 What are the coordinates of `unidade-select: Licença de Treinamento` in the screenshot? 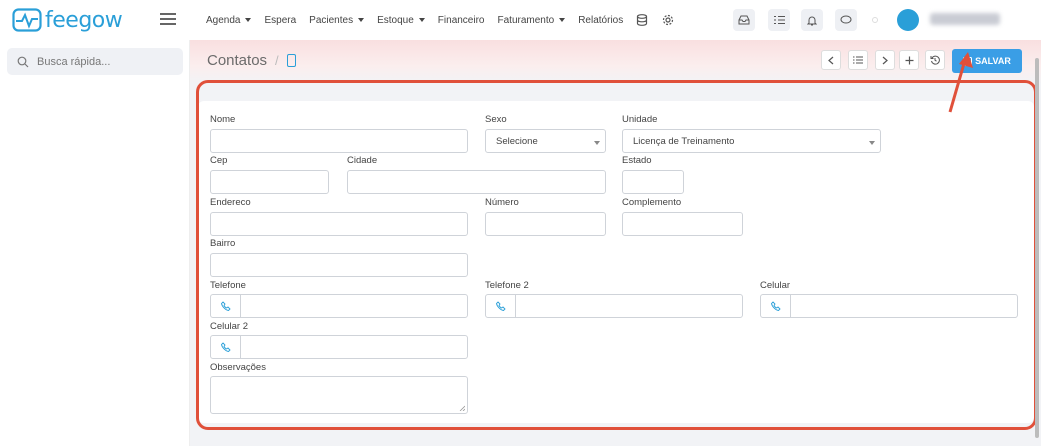 It's located at (751, 141).